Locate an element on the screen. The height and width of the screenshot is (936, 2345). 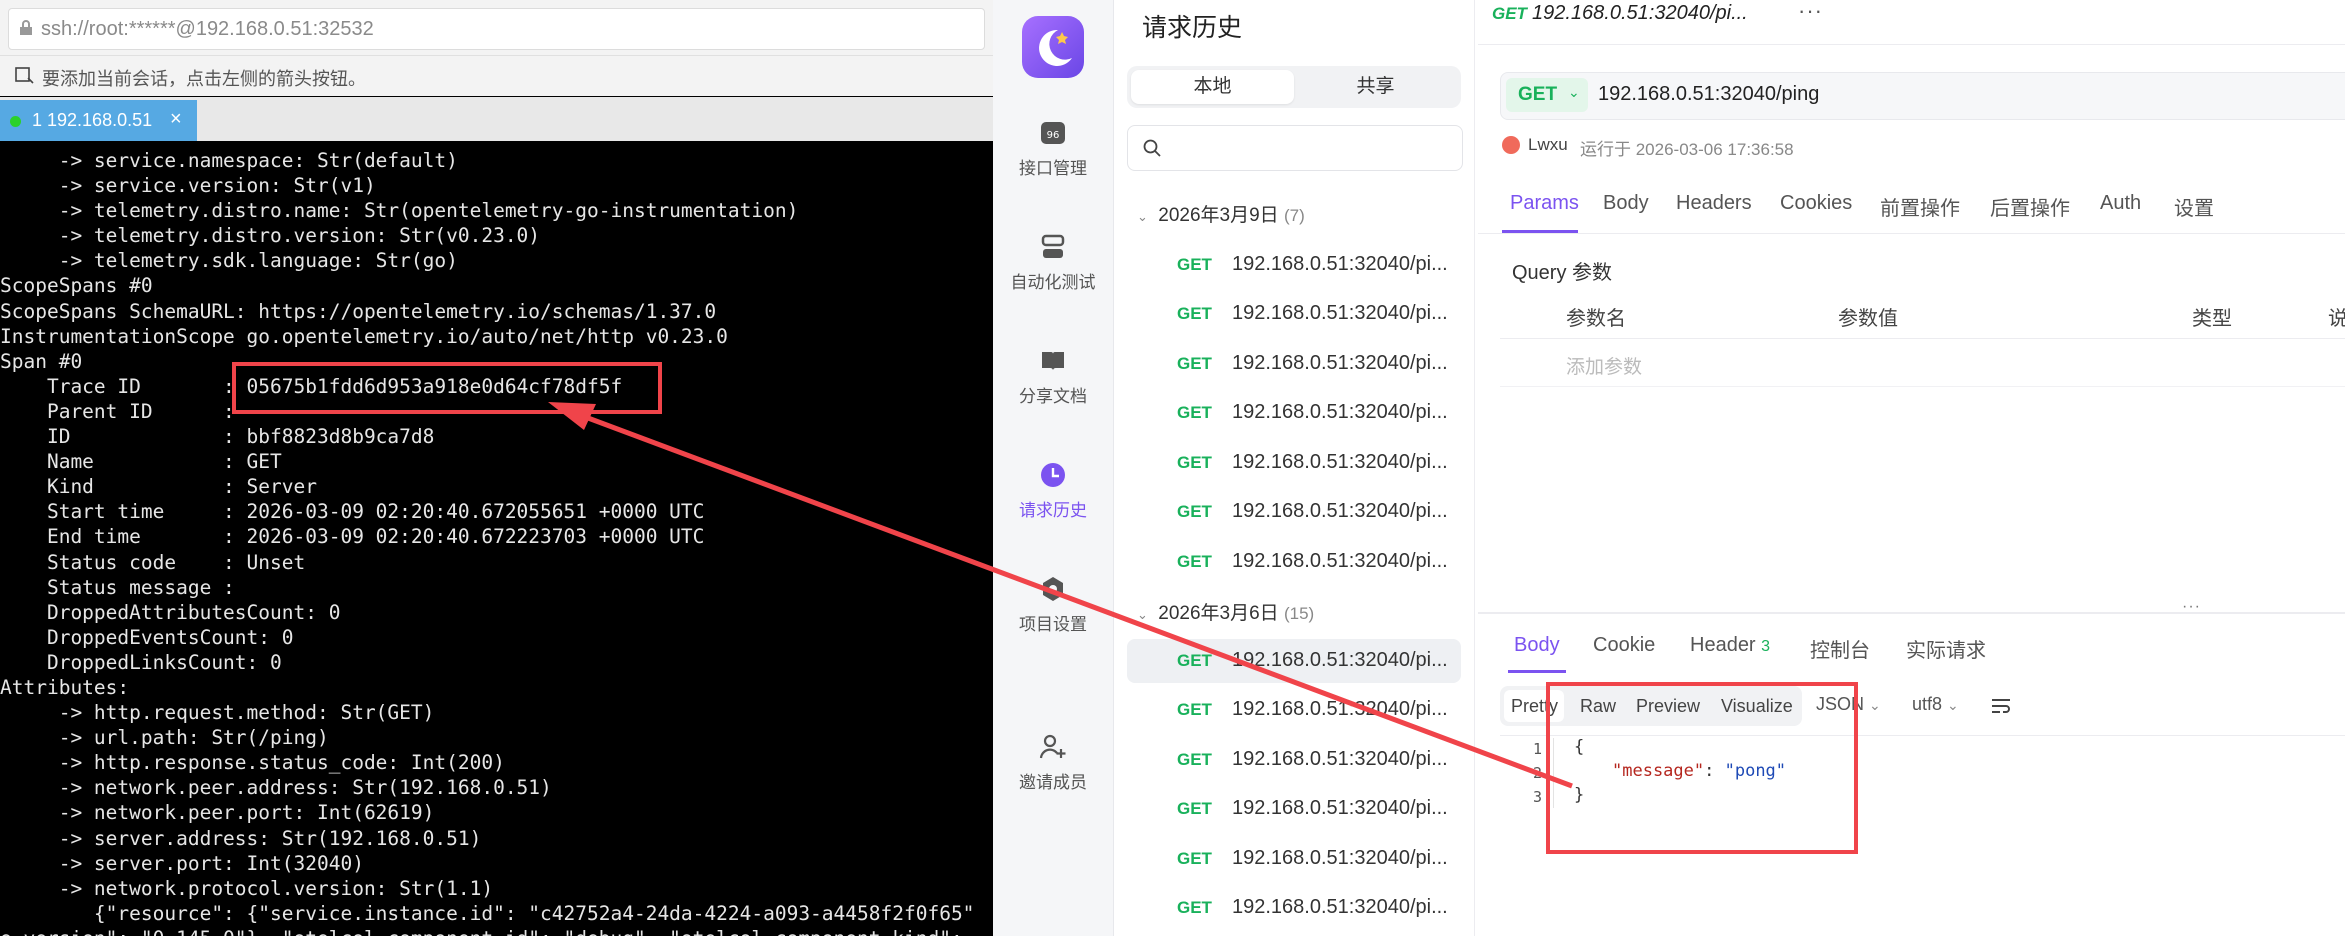
tab-shared: 共享 is located at coordinates (1375, 87).